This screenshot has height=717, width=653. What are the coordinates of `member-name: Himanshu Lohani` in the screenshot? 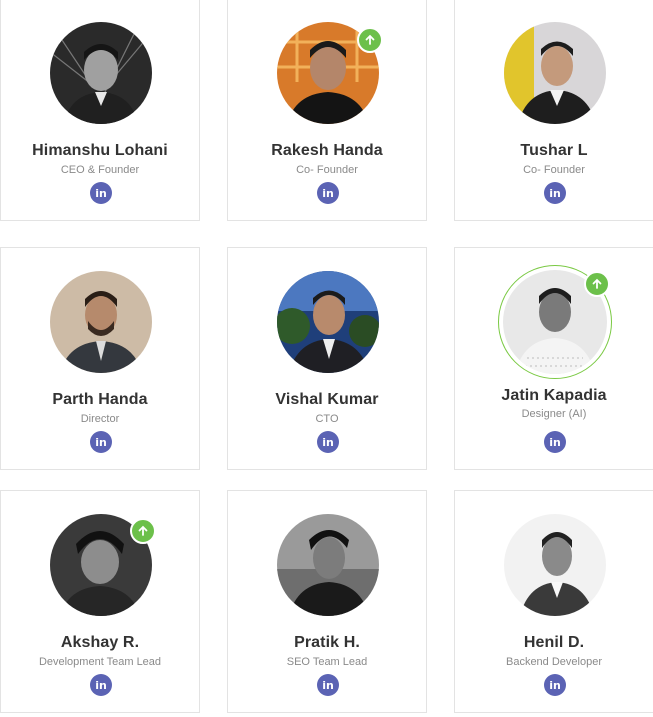 It's located at (100, 150).